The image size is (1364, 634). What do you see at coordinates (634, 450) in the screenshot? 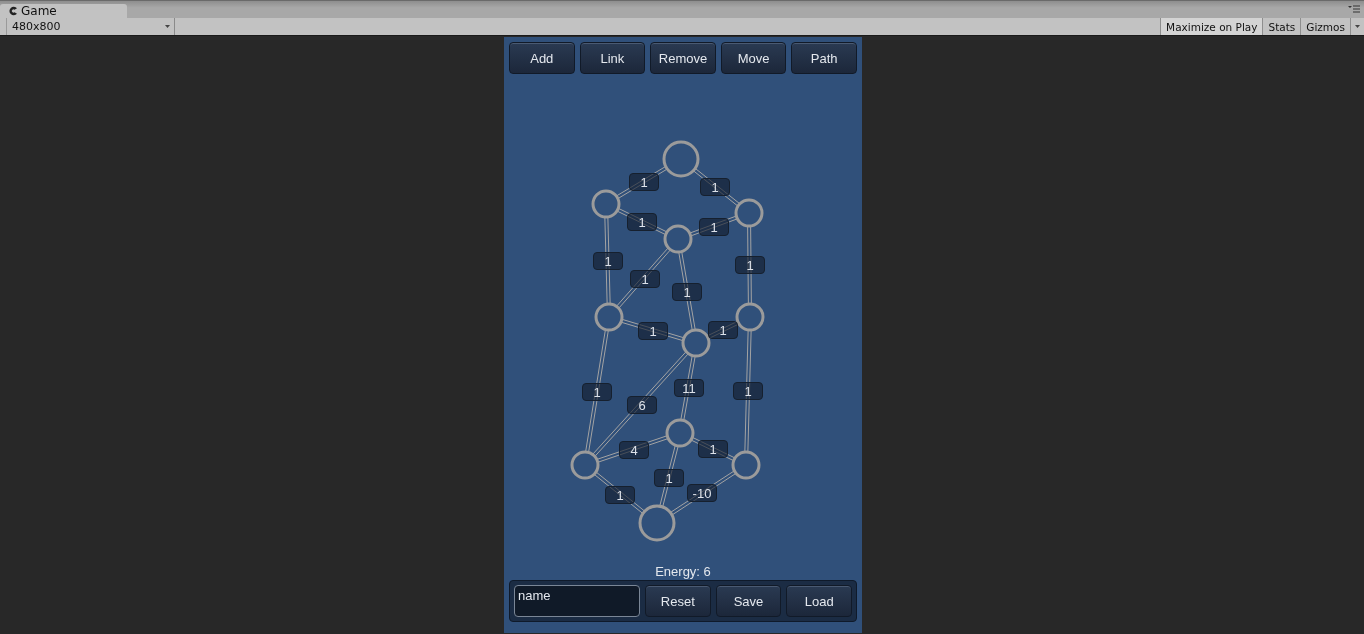
I see `edge-weight-label: 4` at bounding box center [634, 450].